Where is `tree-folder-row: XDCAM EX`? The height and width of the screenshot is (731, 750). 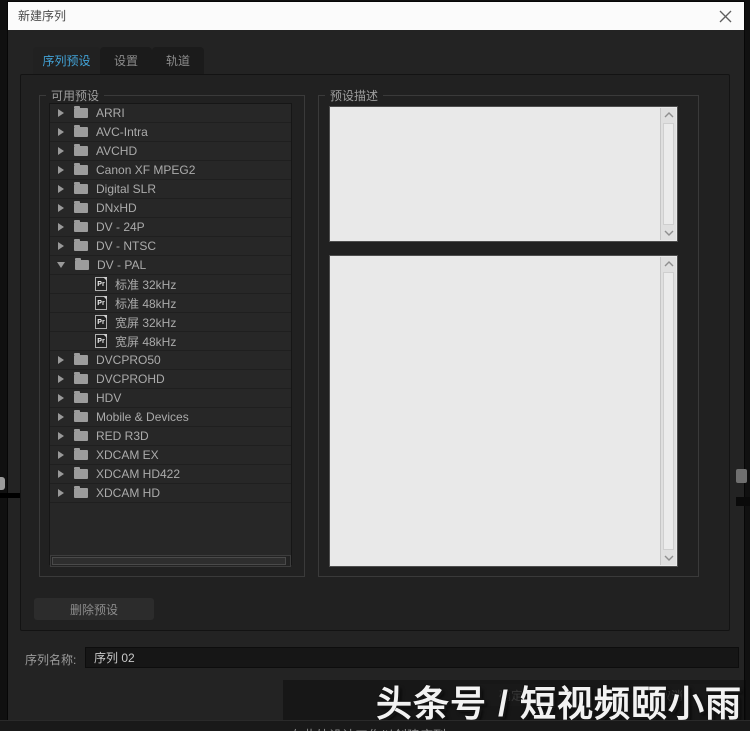 tree-folder-row: XDCAM EX is located at coordinates (170, 455).